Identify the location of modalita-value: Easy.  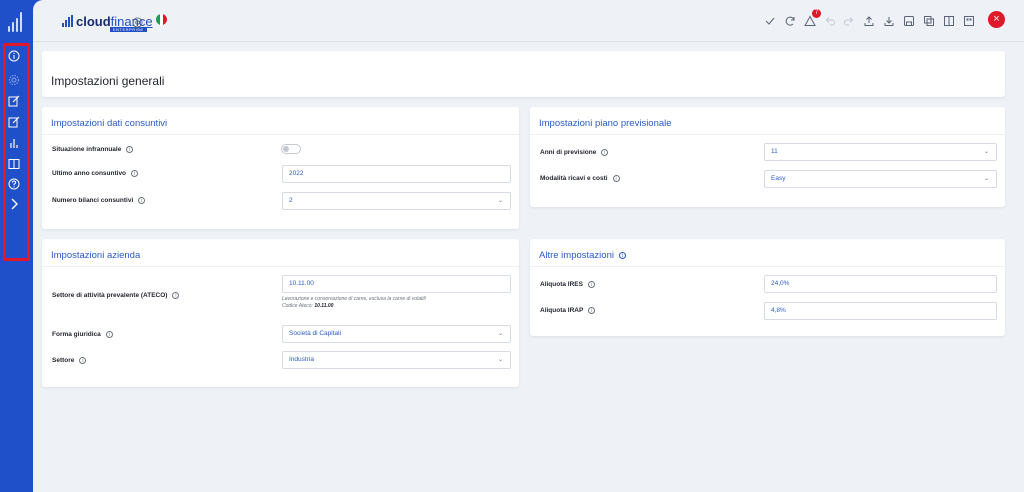
(778, 178).